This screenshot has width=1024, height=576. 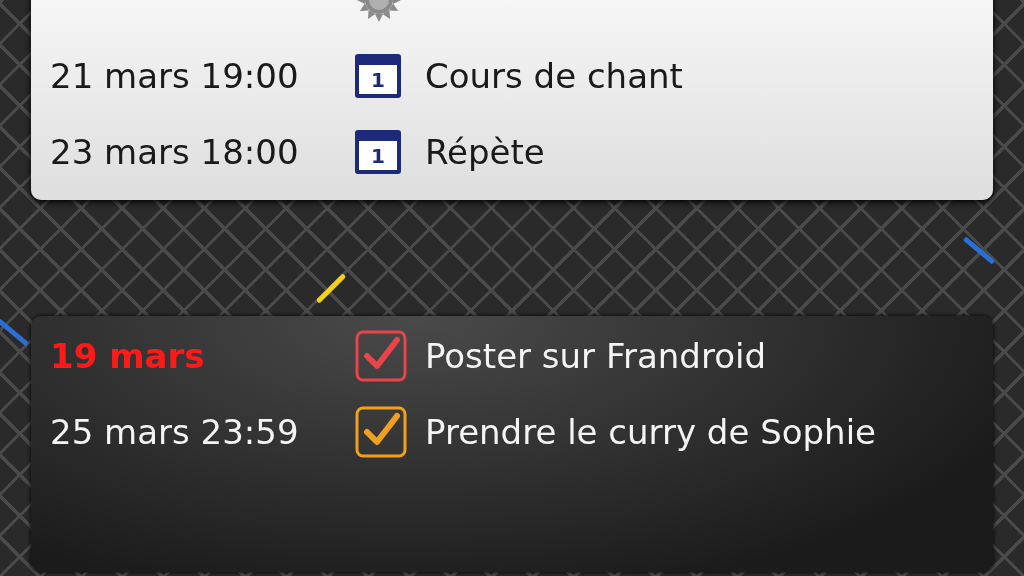 What do you see at coordinates (651, 432) in the screenshot?
I see `task-title: Prendre le curry de Sophie` at bounding box center [651, 432].